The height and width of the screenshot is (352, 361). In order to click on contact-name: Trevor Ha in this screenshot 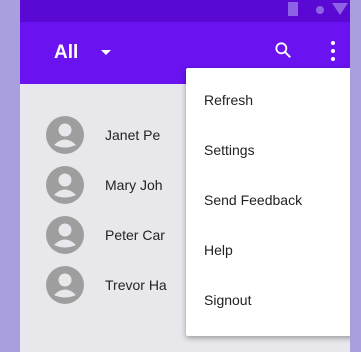, I will do `click(136, 285)`.